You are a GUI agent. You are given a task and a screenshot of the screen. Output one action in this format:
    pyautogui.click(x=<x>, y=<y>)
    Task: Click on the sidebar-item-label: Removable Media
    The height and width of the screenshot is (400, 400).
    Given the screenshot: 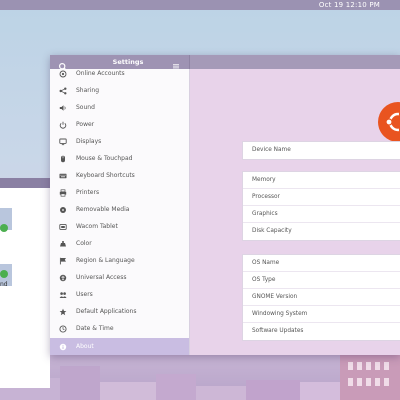 What is the action you would take?
    pyautogui.click(x=103, y=209)
    